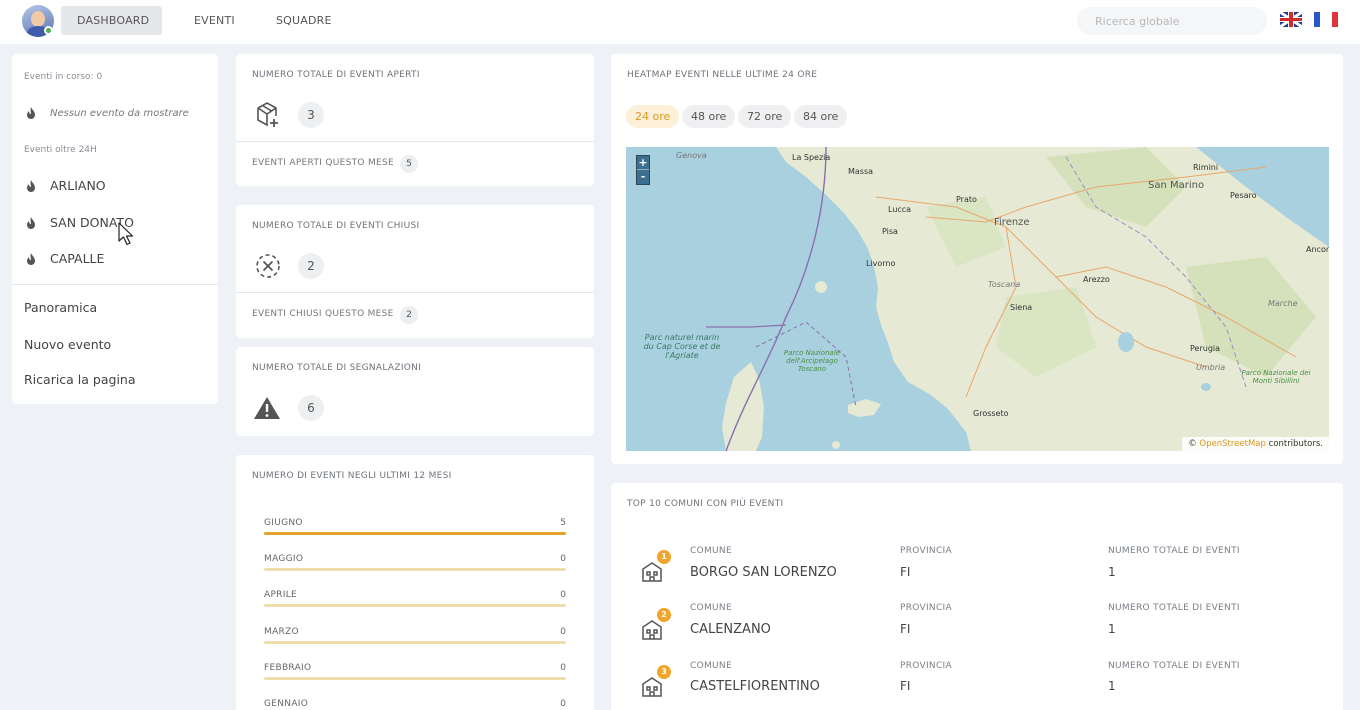  What do you see at coordinates (1243, 195) in the screenshot?
I see `map-label: Pesaro` at bounding box center [1243, 195].